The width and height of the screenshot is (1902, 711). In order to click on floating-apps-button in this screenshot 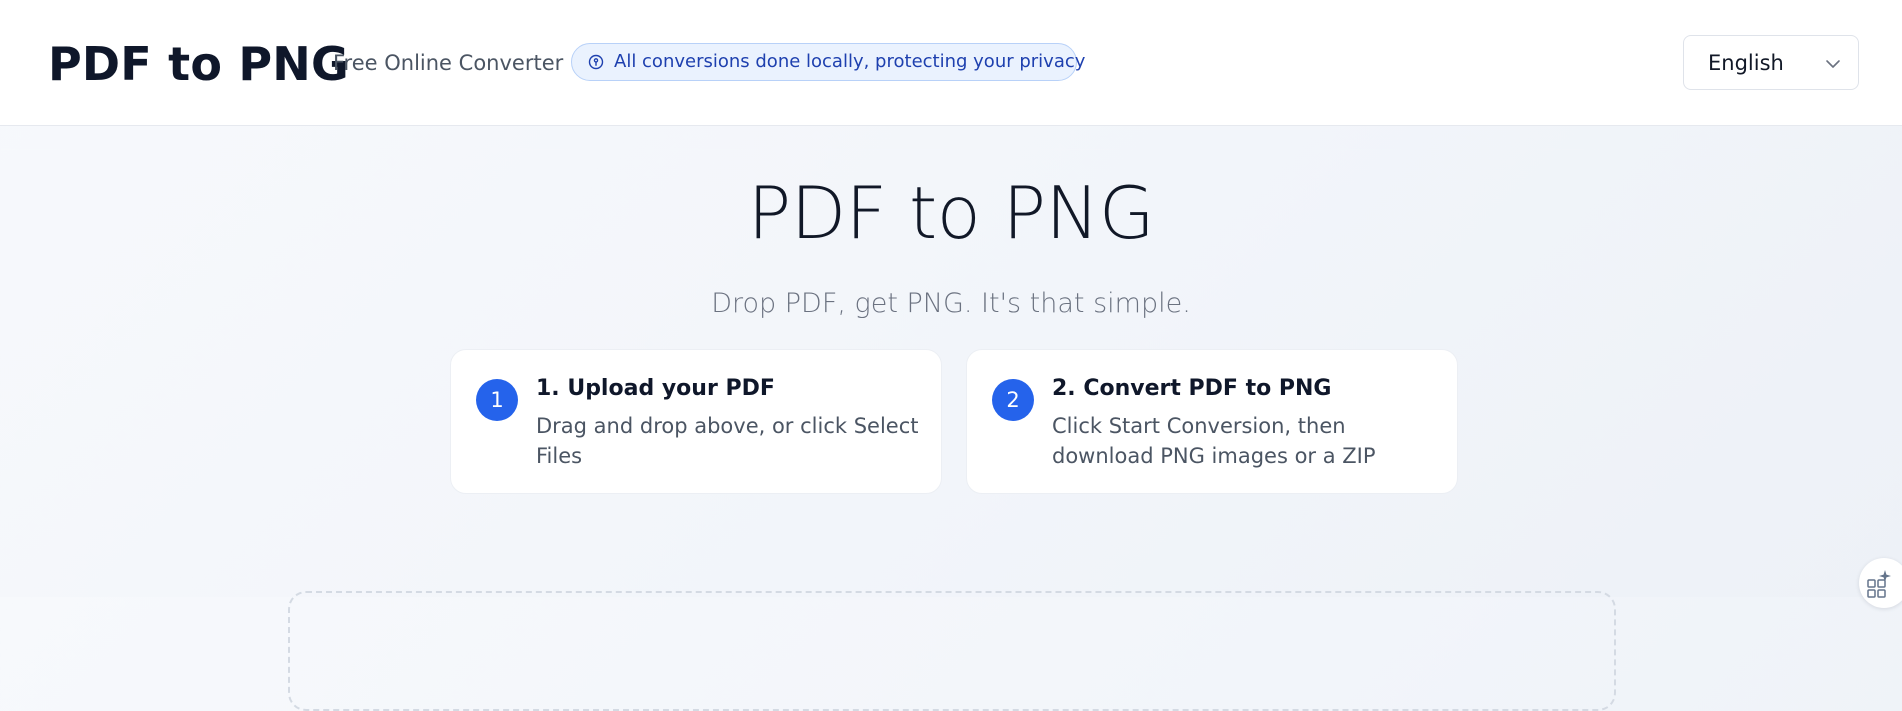, I will do `click(1880, 583)`.